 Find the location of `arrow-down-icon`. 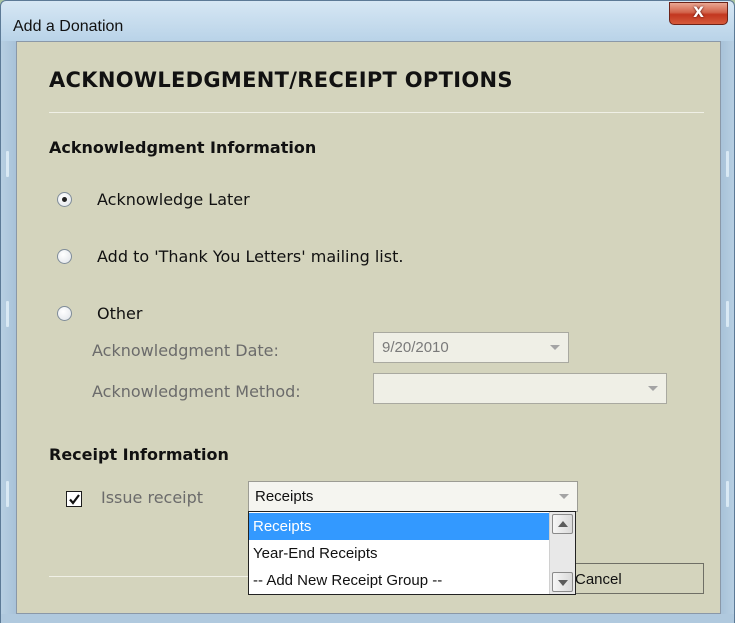

arrow-down-icon is located at coordinates (563, 583).